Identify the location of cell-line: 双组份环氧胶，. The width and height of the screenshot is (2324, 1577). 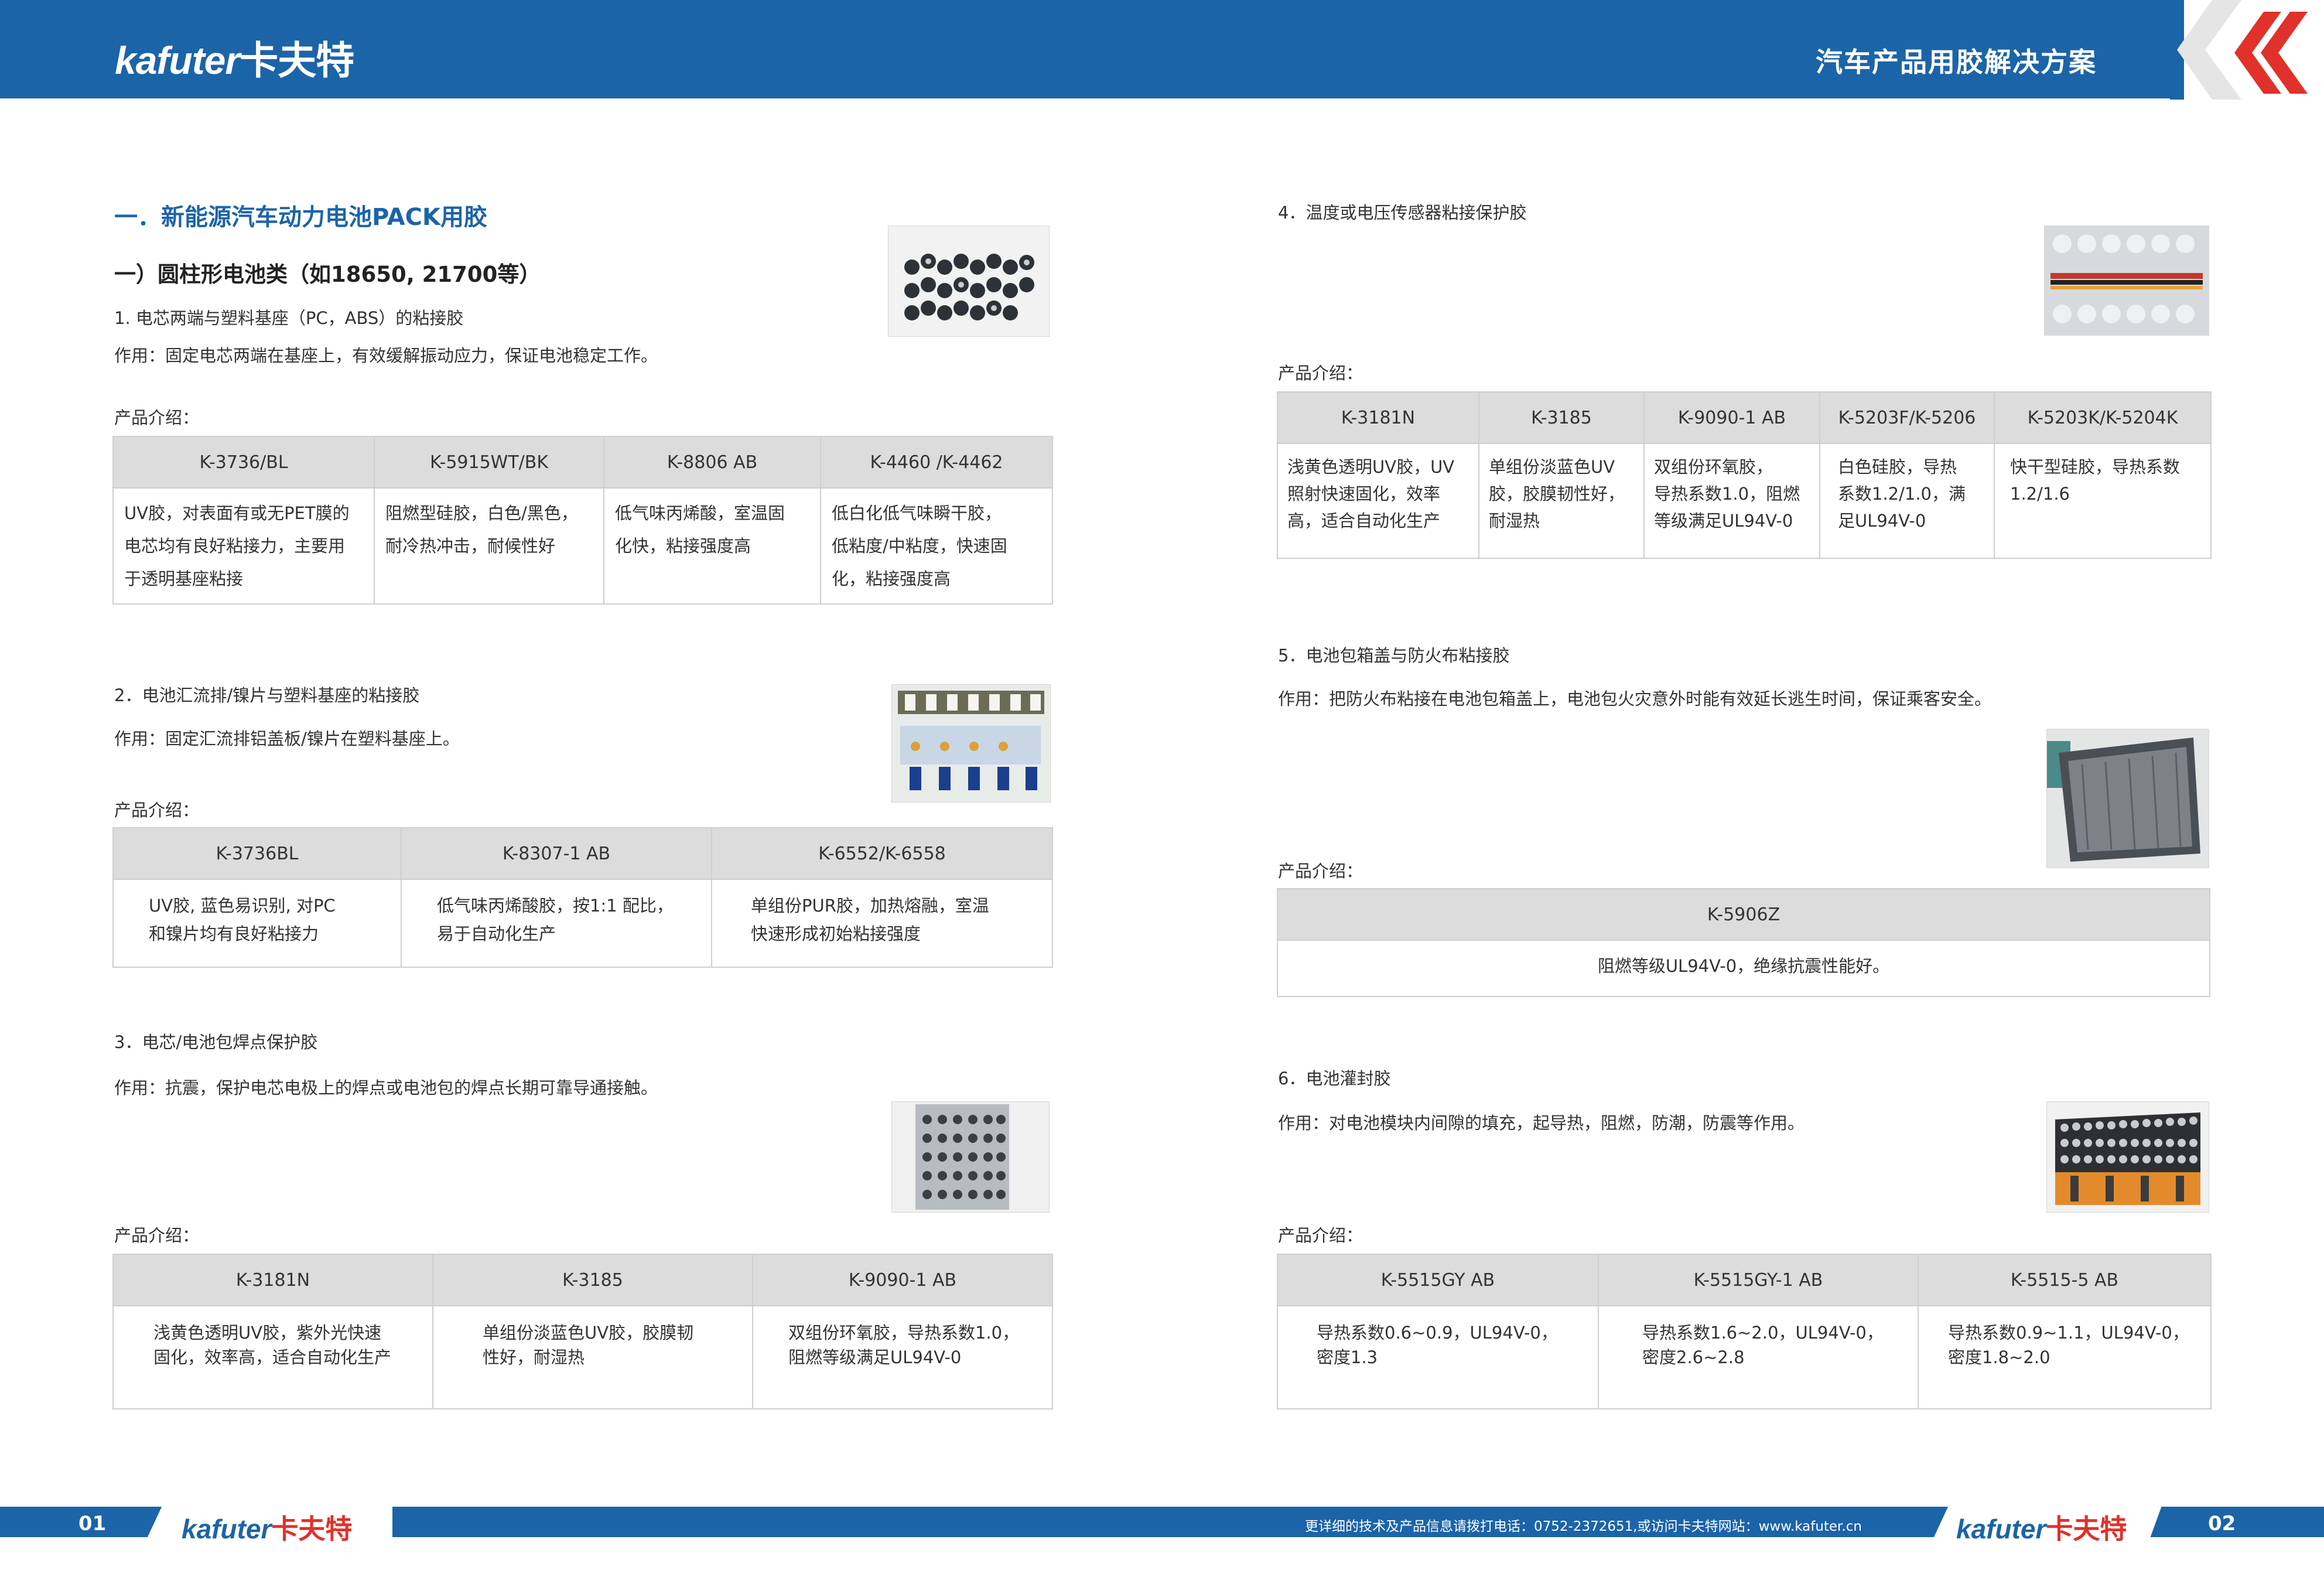
(1713, 467).